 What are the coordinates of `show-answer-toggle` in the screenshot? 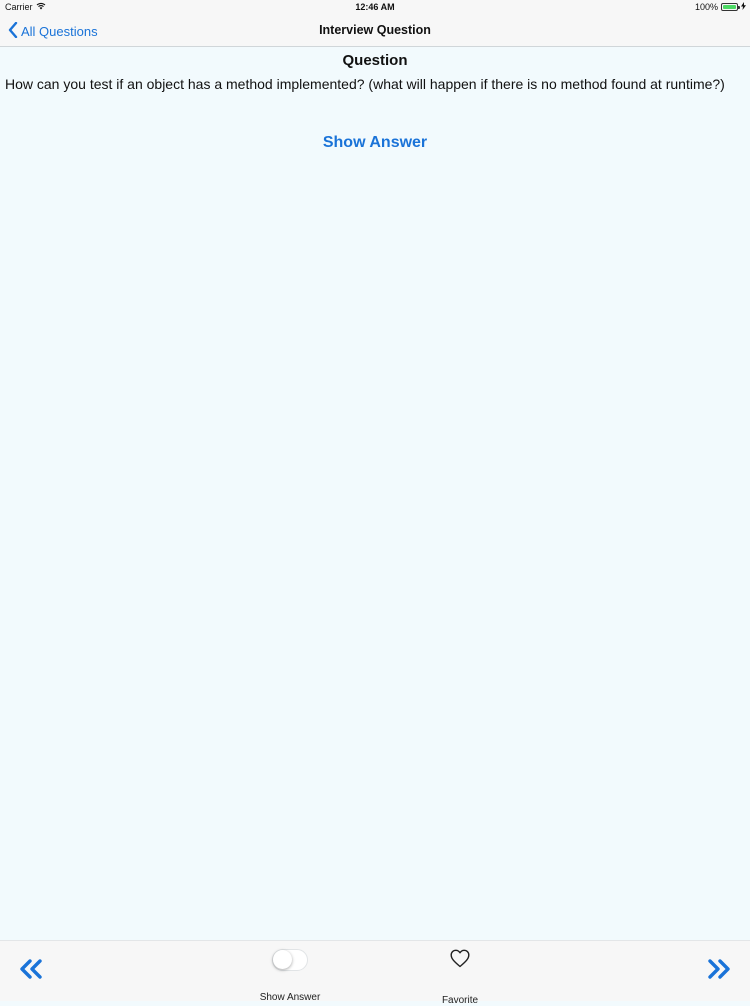 It's located at (290, 960).